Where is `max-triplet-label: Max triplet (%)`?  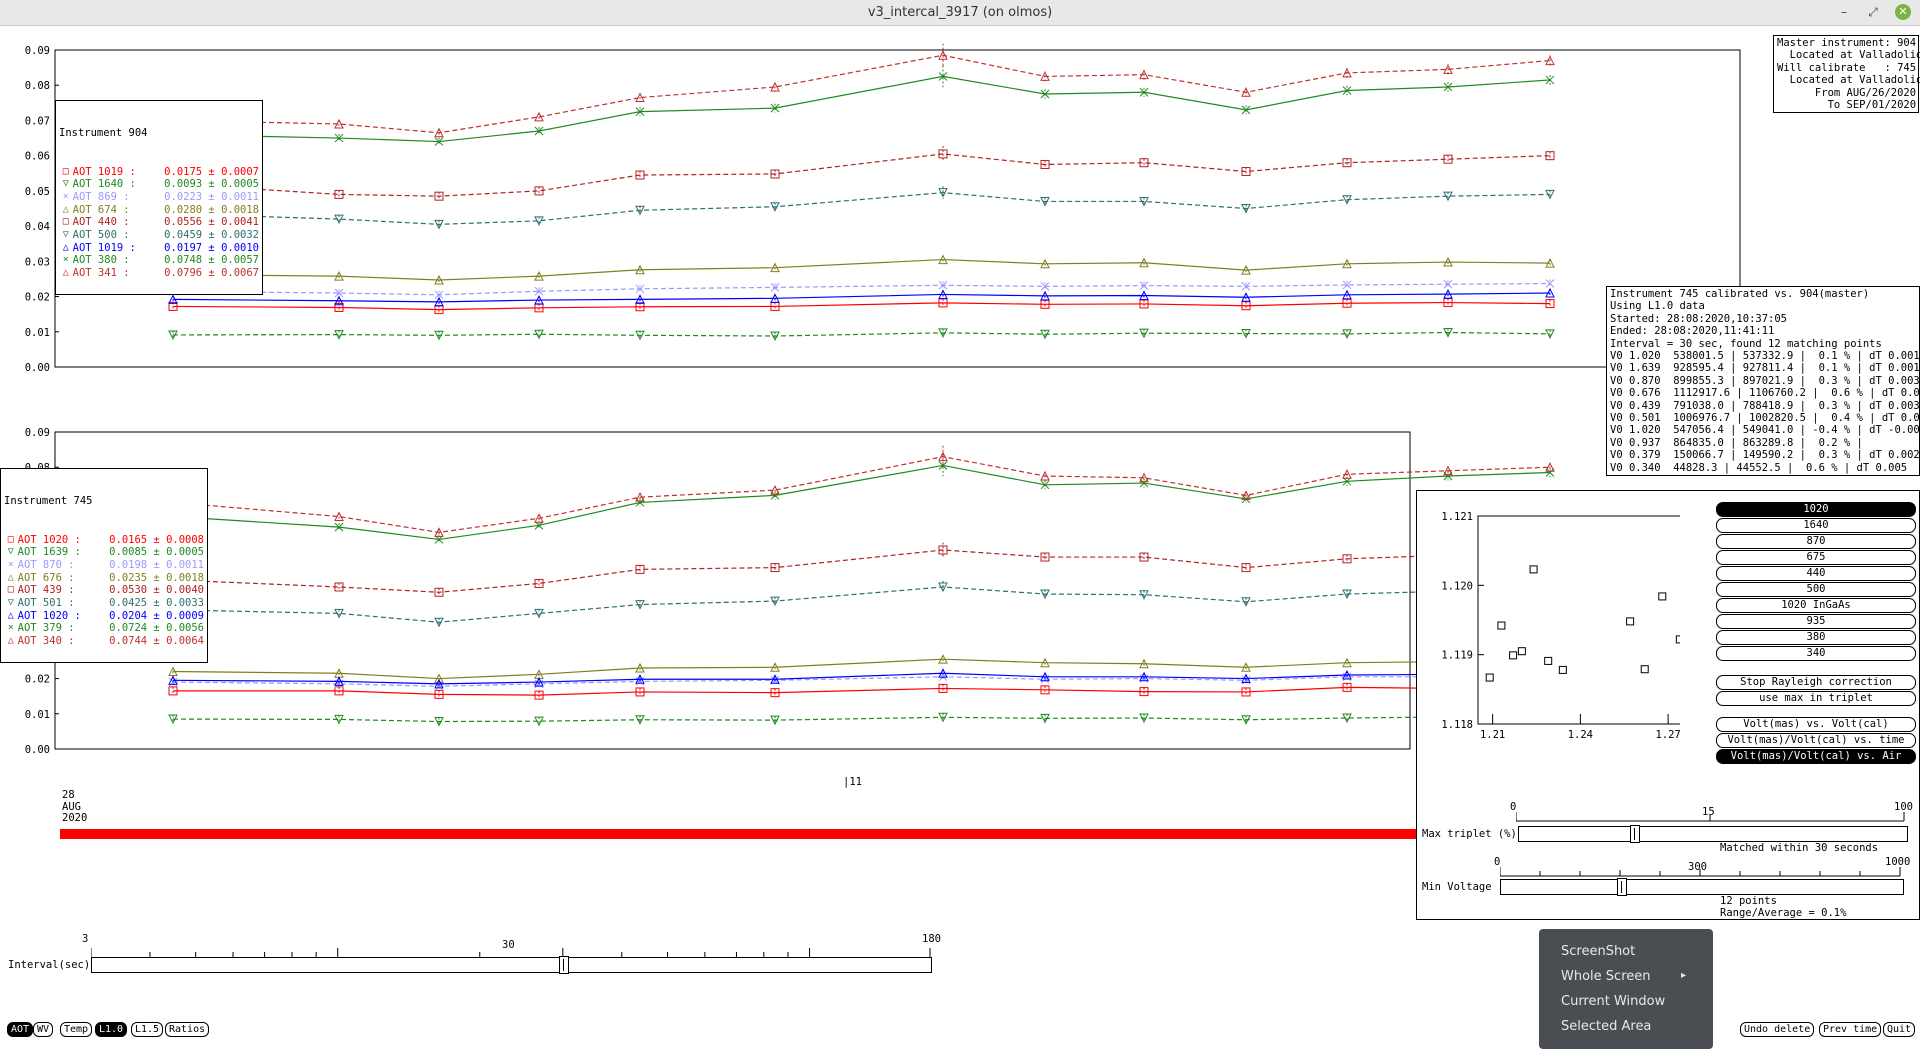 max-triplet-label: Max triplet (%) is located at coordinates (1469, 834).